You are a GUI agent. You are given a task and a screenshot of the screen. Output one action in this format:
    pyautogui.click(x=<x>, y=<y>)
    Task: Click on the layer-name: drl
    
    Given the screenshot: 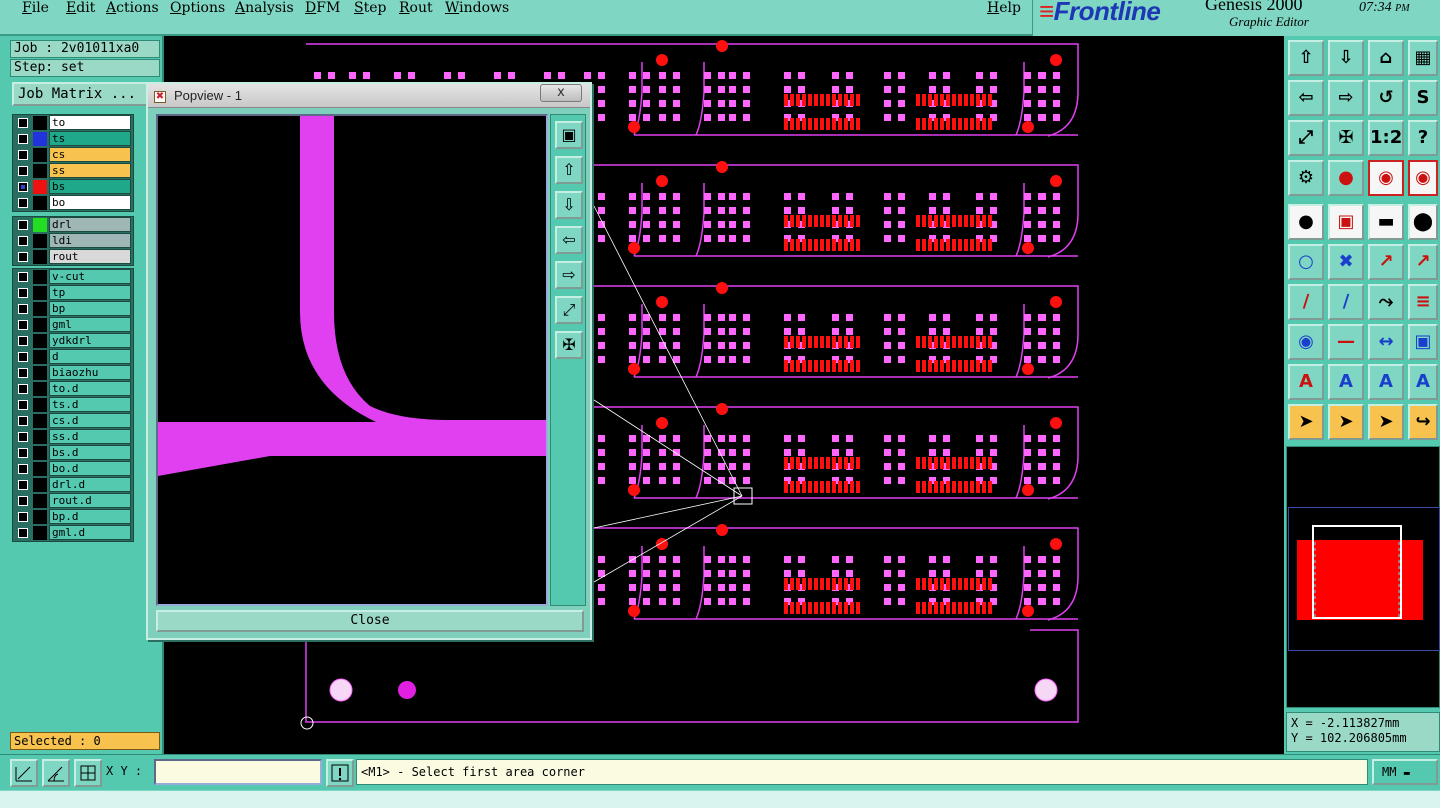 What is the action you would take?
    pyautogui.click(x=90, y=224)
    